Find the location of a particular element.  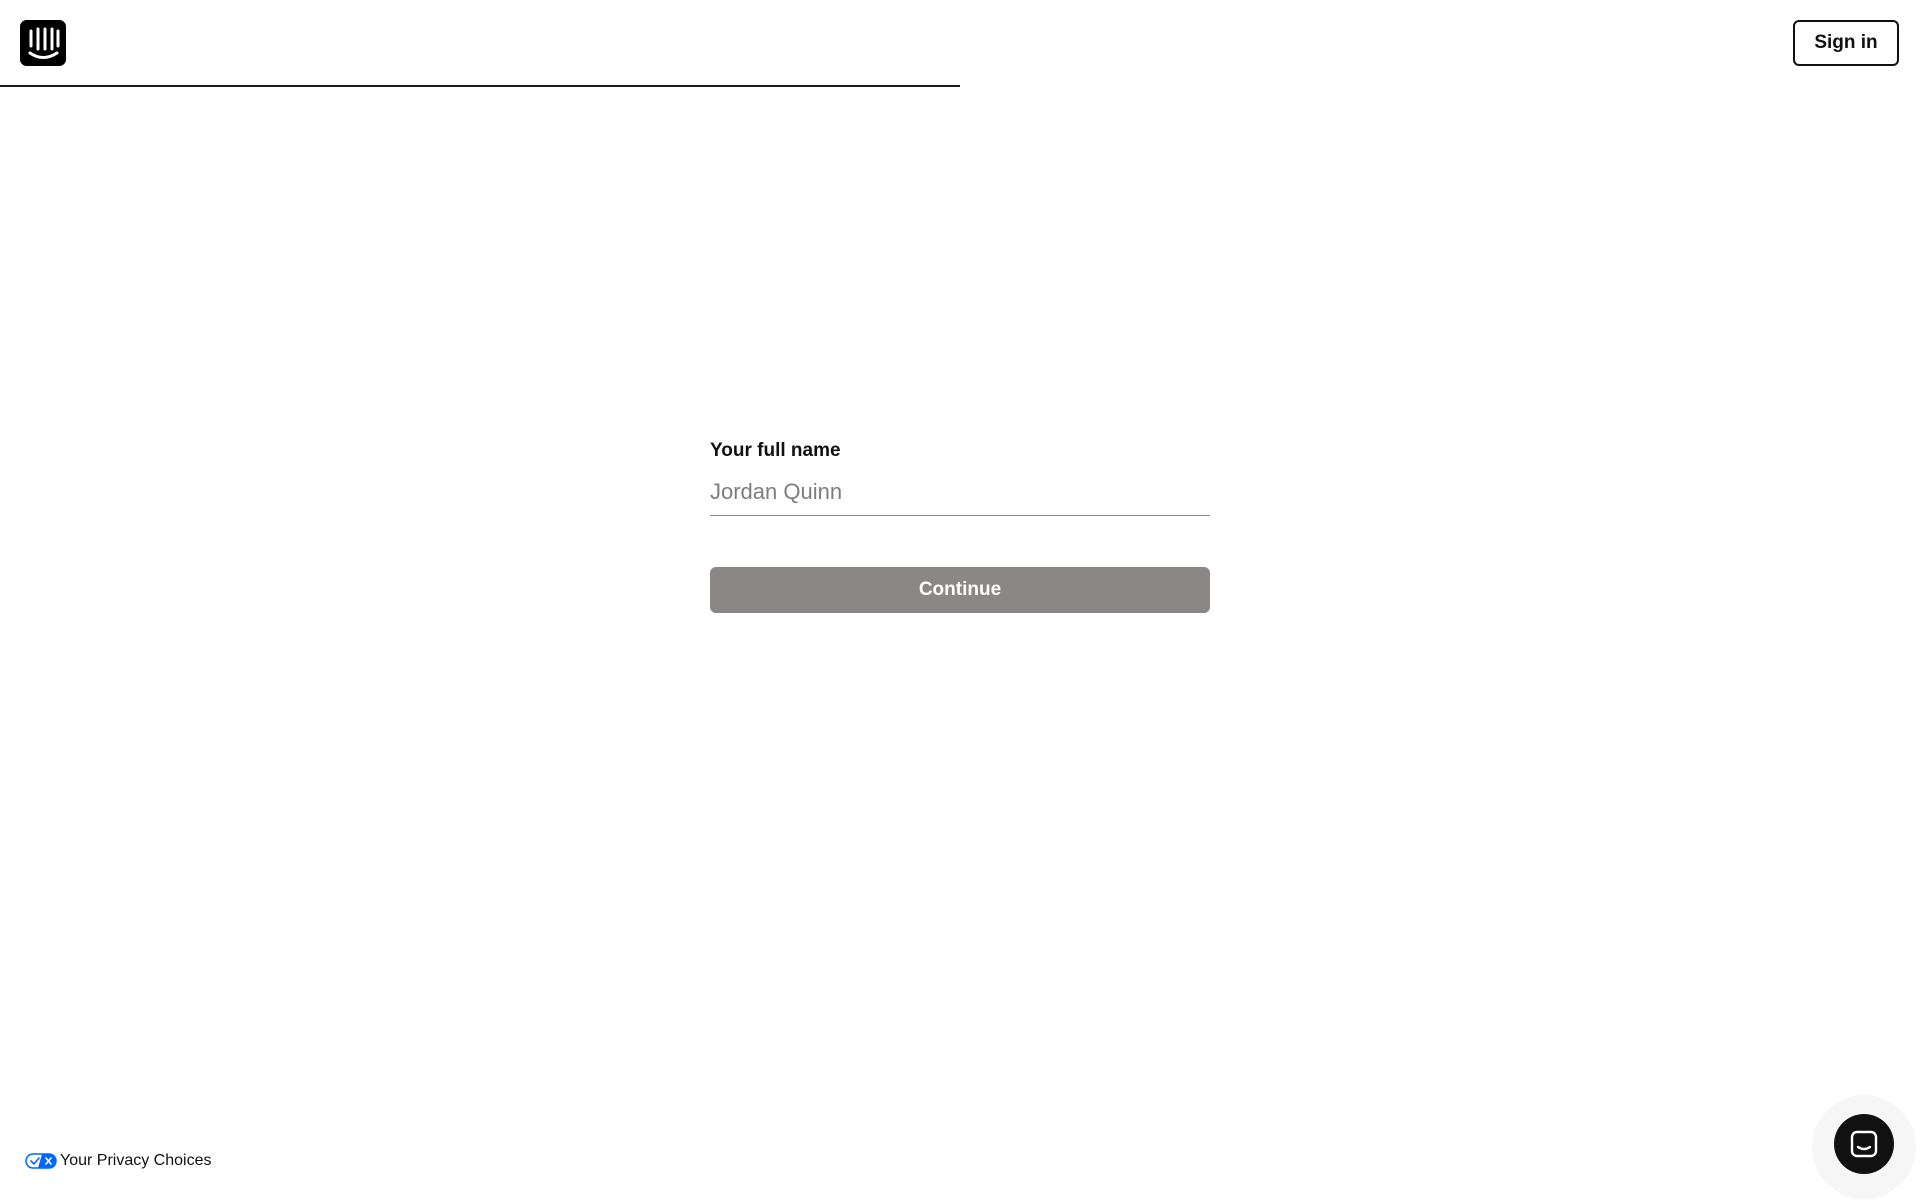

continue-button: Continue is located at coordinates (960, 590).